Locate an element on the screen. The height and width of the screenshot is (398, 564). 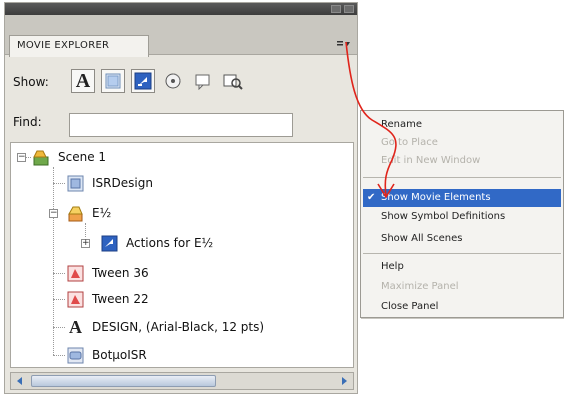
show-buttons-movieclips-graphics-button is located at coordinates (113, 81).